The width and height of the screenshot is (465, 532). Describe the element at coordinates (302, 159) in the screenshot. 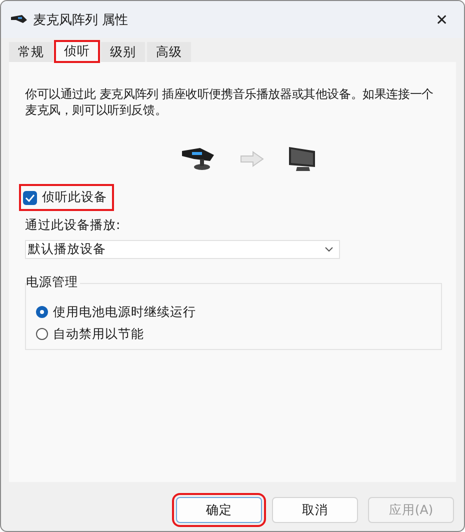

I see `monitor-icon` at that location.